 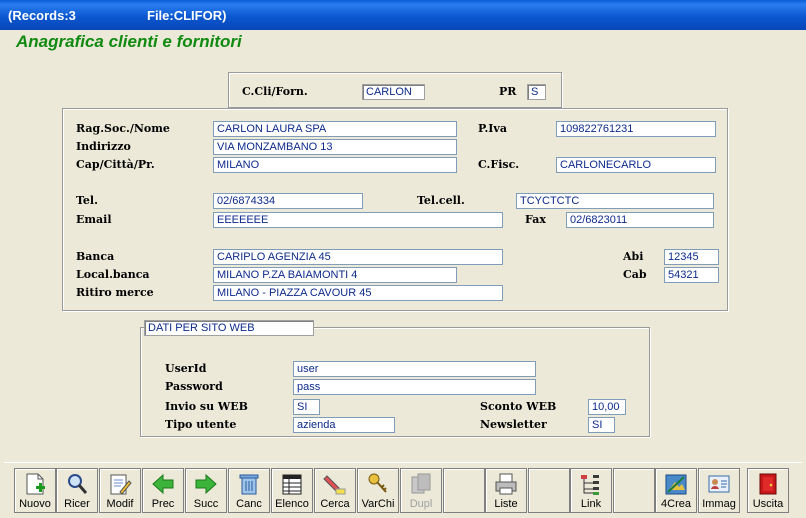 What do you see at coordinates (358, 293) in the screenshot?
I see `ritiro-field: MILANO - PIAZZA CAVOUR 45` at bounding box center [358, 293].